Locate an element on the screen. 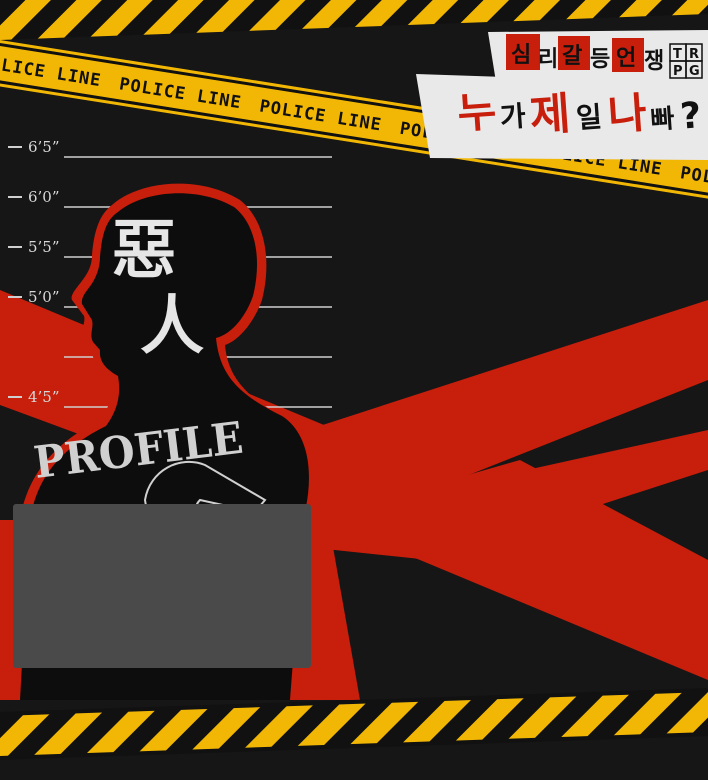 This screenshot has width=708, height=780. logo-char-1: 심 is located at coordinates (521, 55).